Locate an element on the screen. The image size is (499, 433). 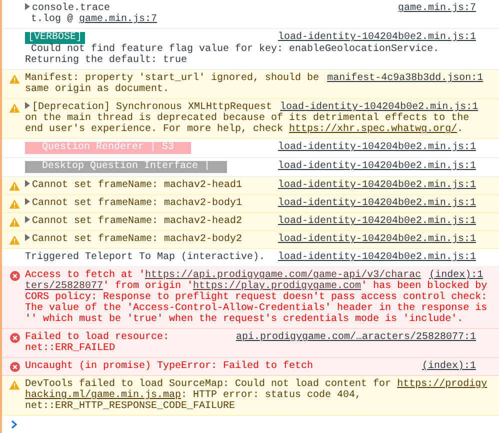
message-text: Could not find feature flag value for key: enableGeolocationService. is located at coordinates (235, 49).